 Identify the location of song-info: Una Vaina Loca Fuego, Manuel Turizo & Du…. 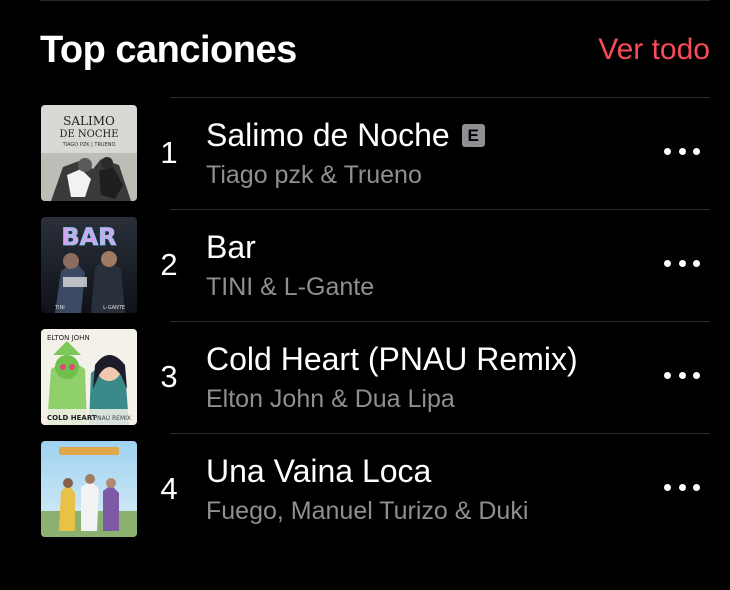
(418, 489).